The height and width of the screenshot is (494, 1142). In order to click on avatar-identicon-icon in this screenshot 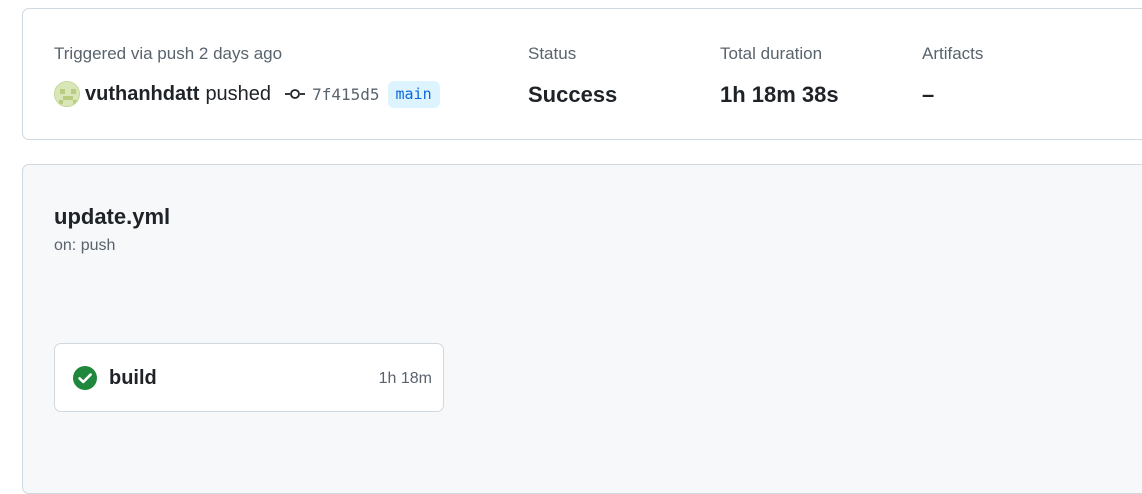, I will do `click(67, 94)`.